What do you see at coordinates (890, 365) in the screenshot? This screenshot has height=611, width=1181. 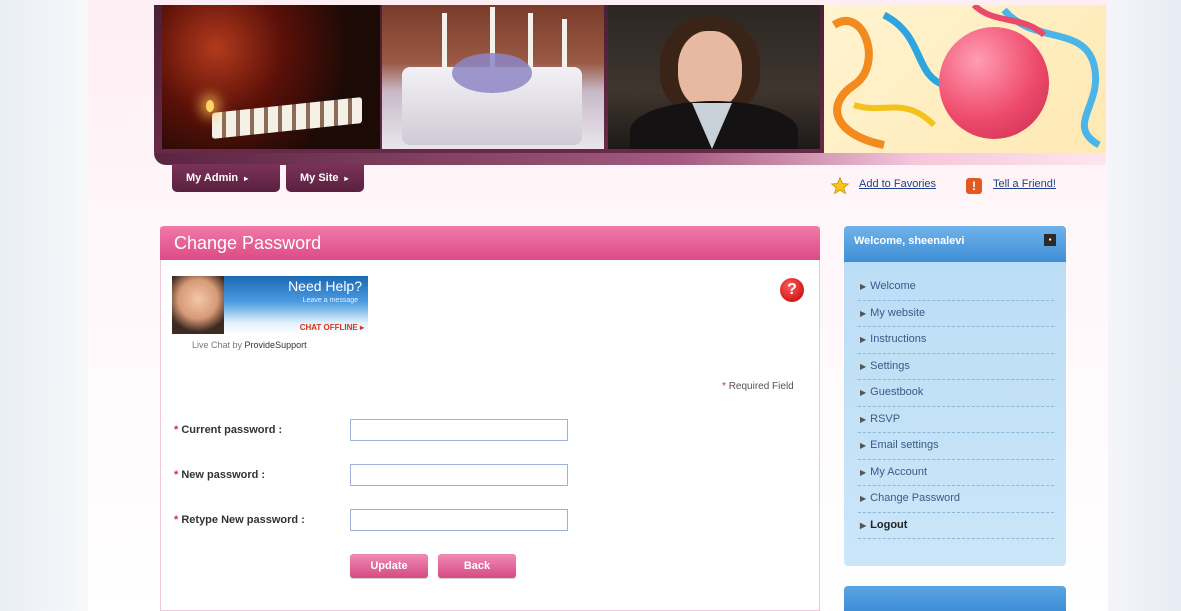 I see `sidebar-item-label: Settings` at bounding box center [890, 365].